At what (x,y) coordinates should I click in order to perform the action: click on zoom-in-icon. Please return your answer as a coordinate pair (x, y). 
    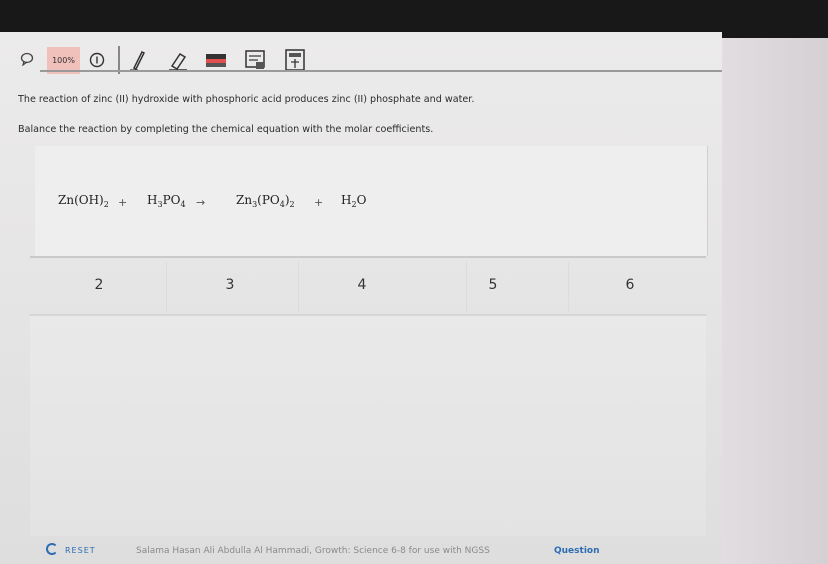
    Looking at the image, I should click on (97, 60).